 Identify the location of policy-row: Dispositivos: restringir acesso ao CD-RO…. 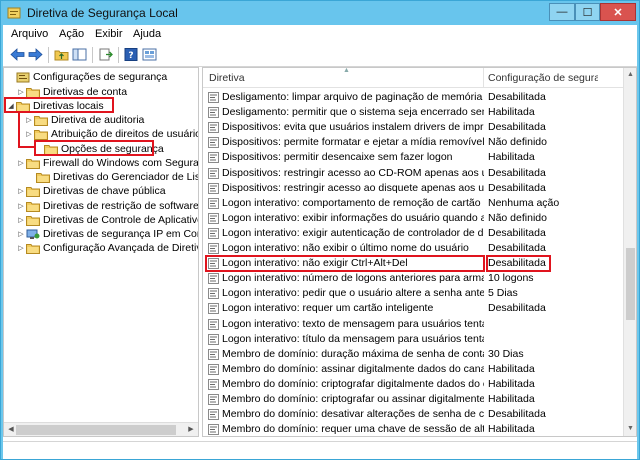
(413, 173).